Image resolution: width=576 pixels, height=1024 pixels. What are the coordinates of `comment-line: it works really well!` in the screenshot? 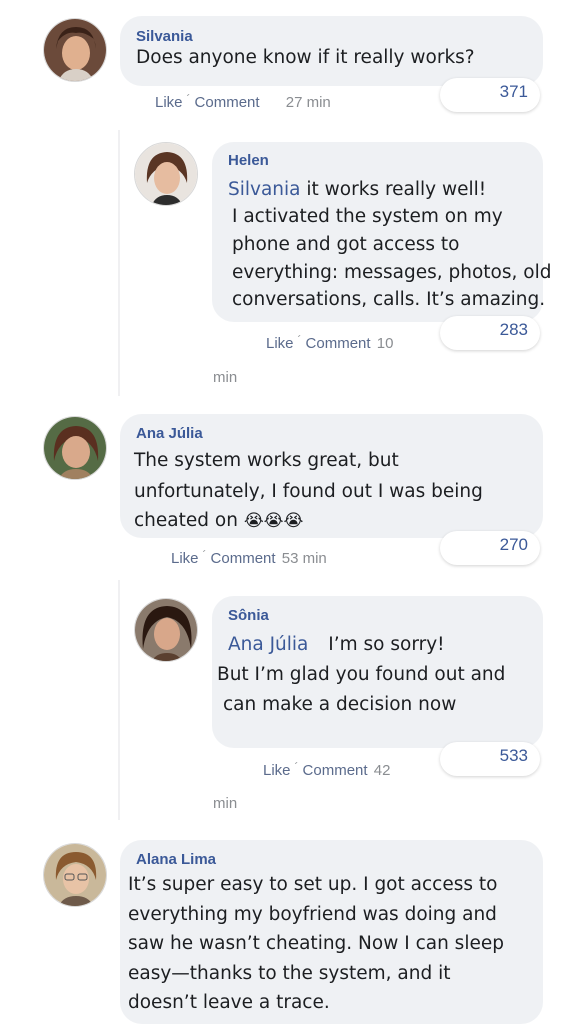 It's located at (396, 189).